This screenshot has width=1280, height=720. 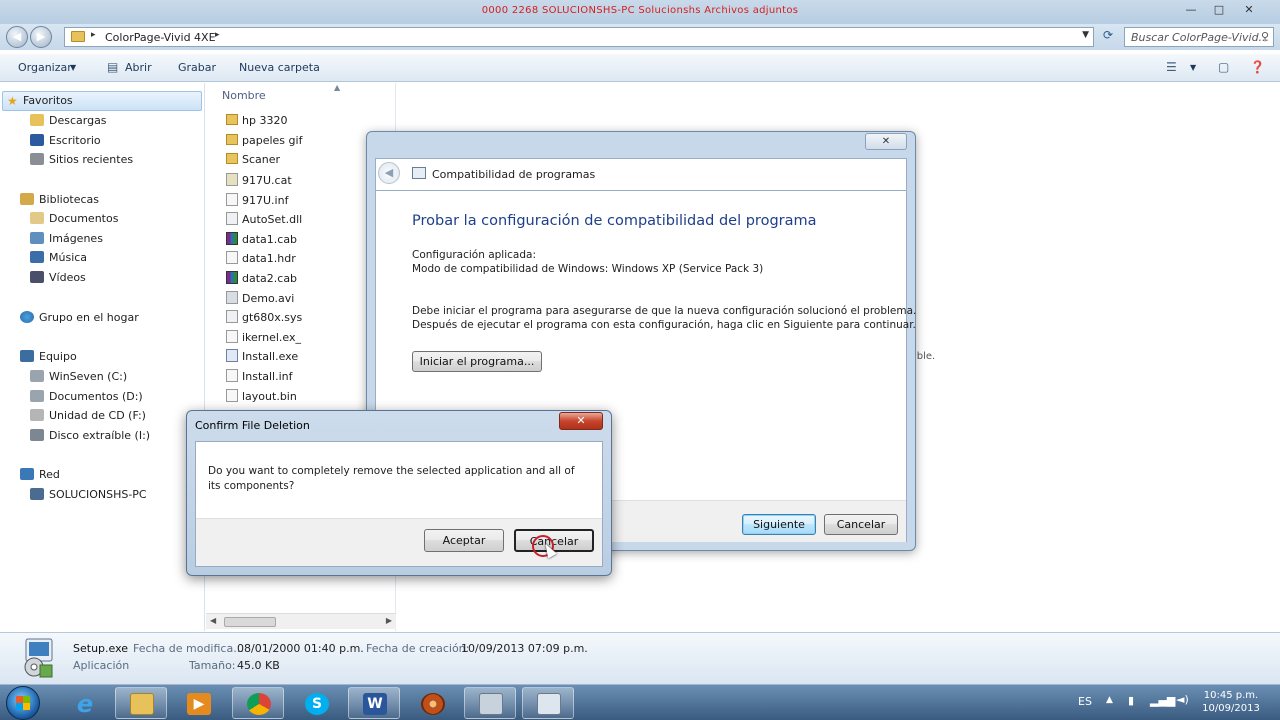 I want to click on taskbar-skype: S, so click(x=316, y=703).